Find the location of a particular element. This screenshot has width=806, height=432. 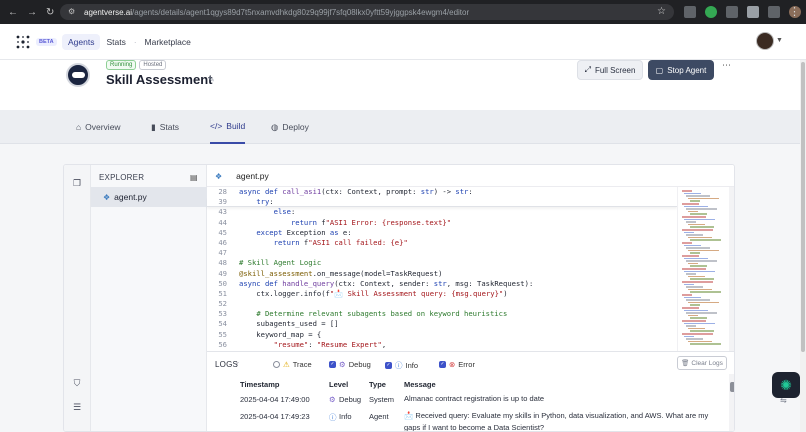

filter-trace: ⚠ Trace is located at coordinates (292, 364).